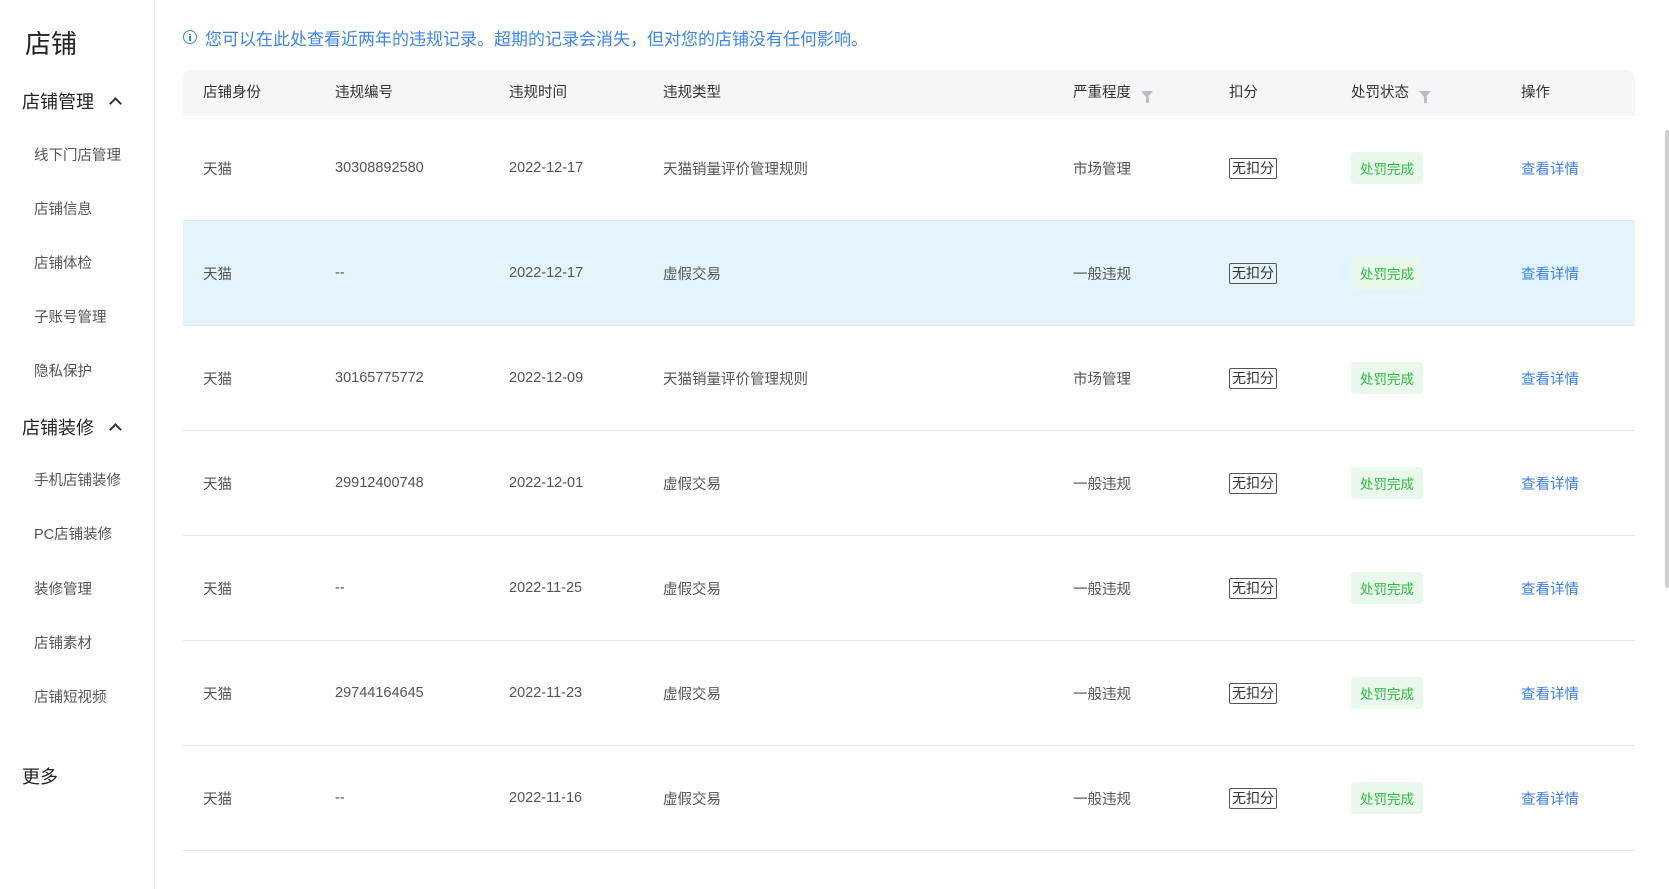 The height and width of the screenshot is (889, 1669). What do you see at coordinates (379, 693) in the screenshot?
I see `cell-violation-id: 29744164645` at bounding box center [379, 693].